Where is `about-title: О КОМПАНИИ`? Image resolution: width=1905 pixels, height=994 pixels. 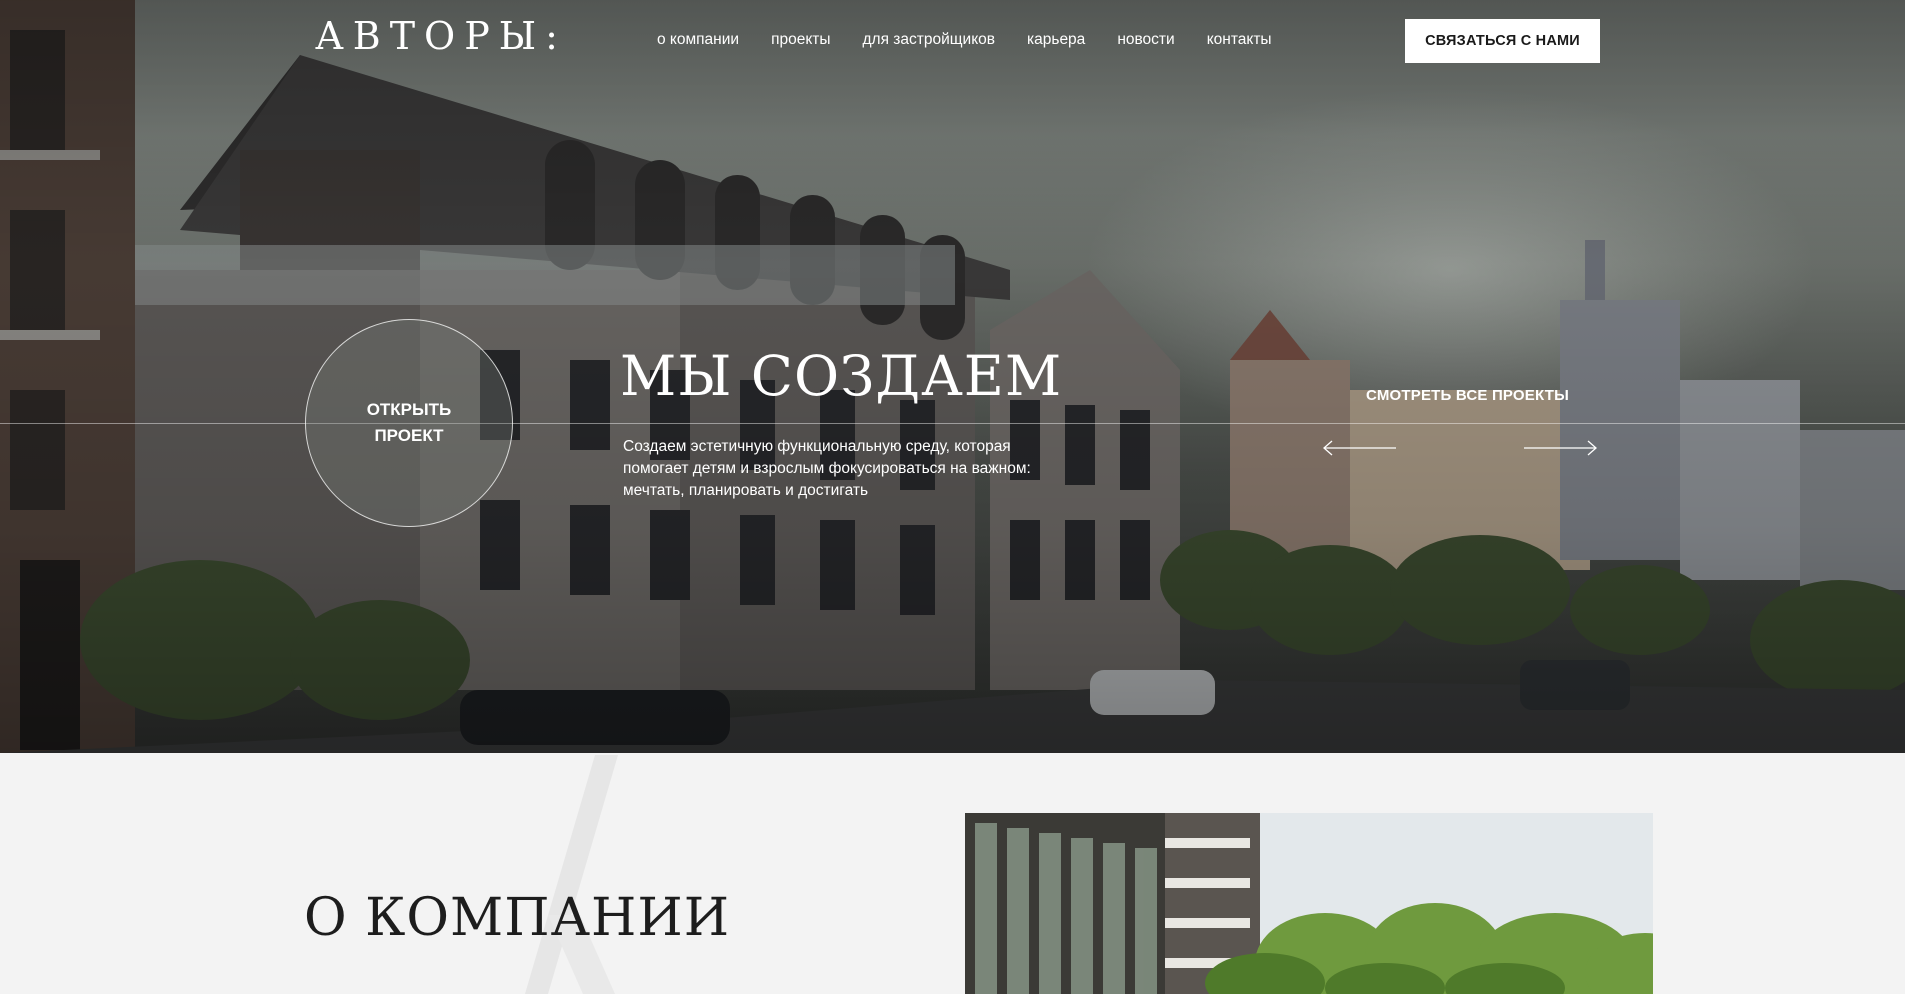
about-title: О КОМПАНИИ is located at coordinates (517, 918).